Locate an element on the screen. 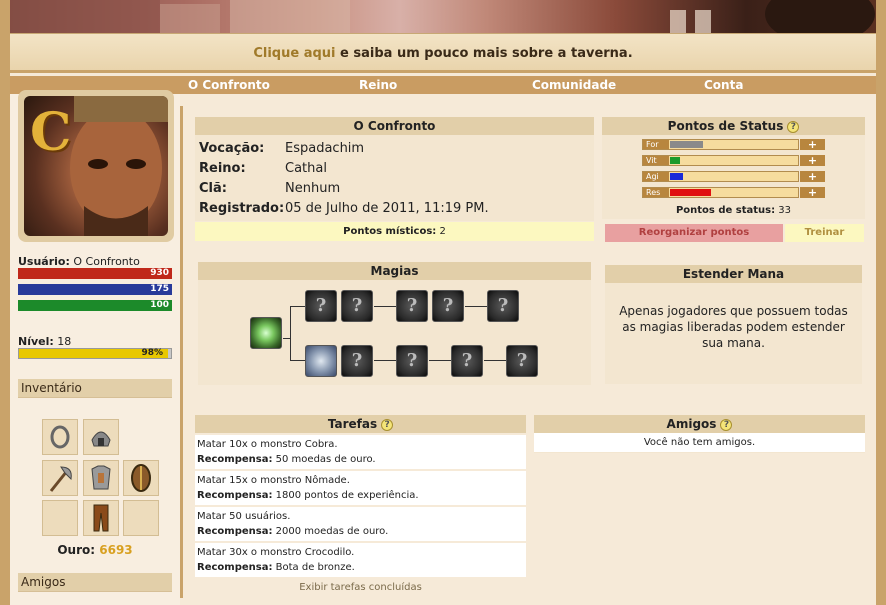 This screenshot has height=605, width=886. stat-agi-plus-button: + is located at coordinates (812, 176).